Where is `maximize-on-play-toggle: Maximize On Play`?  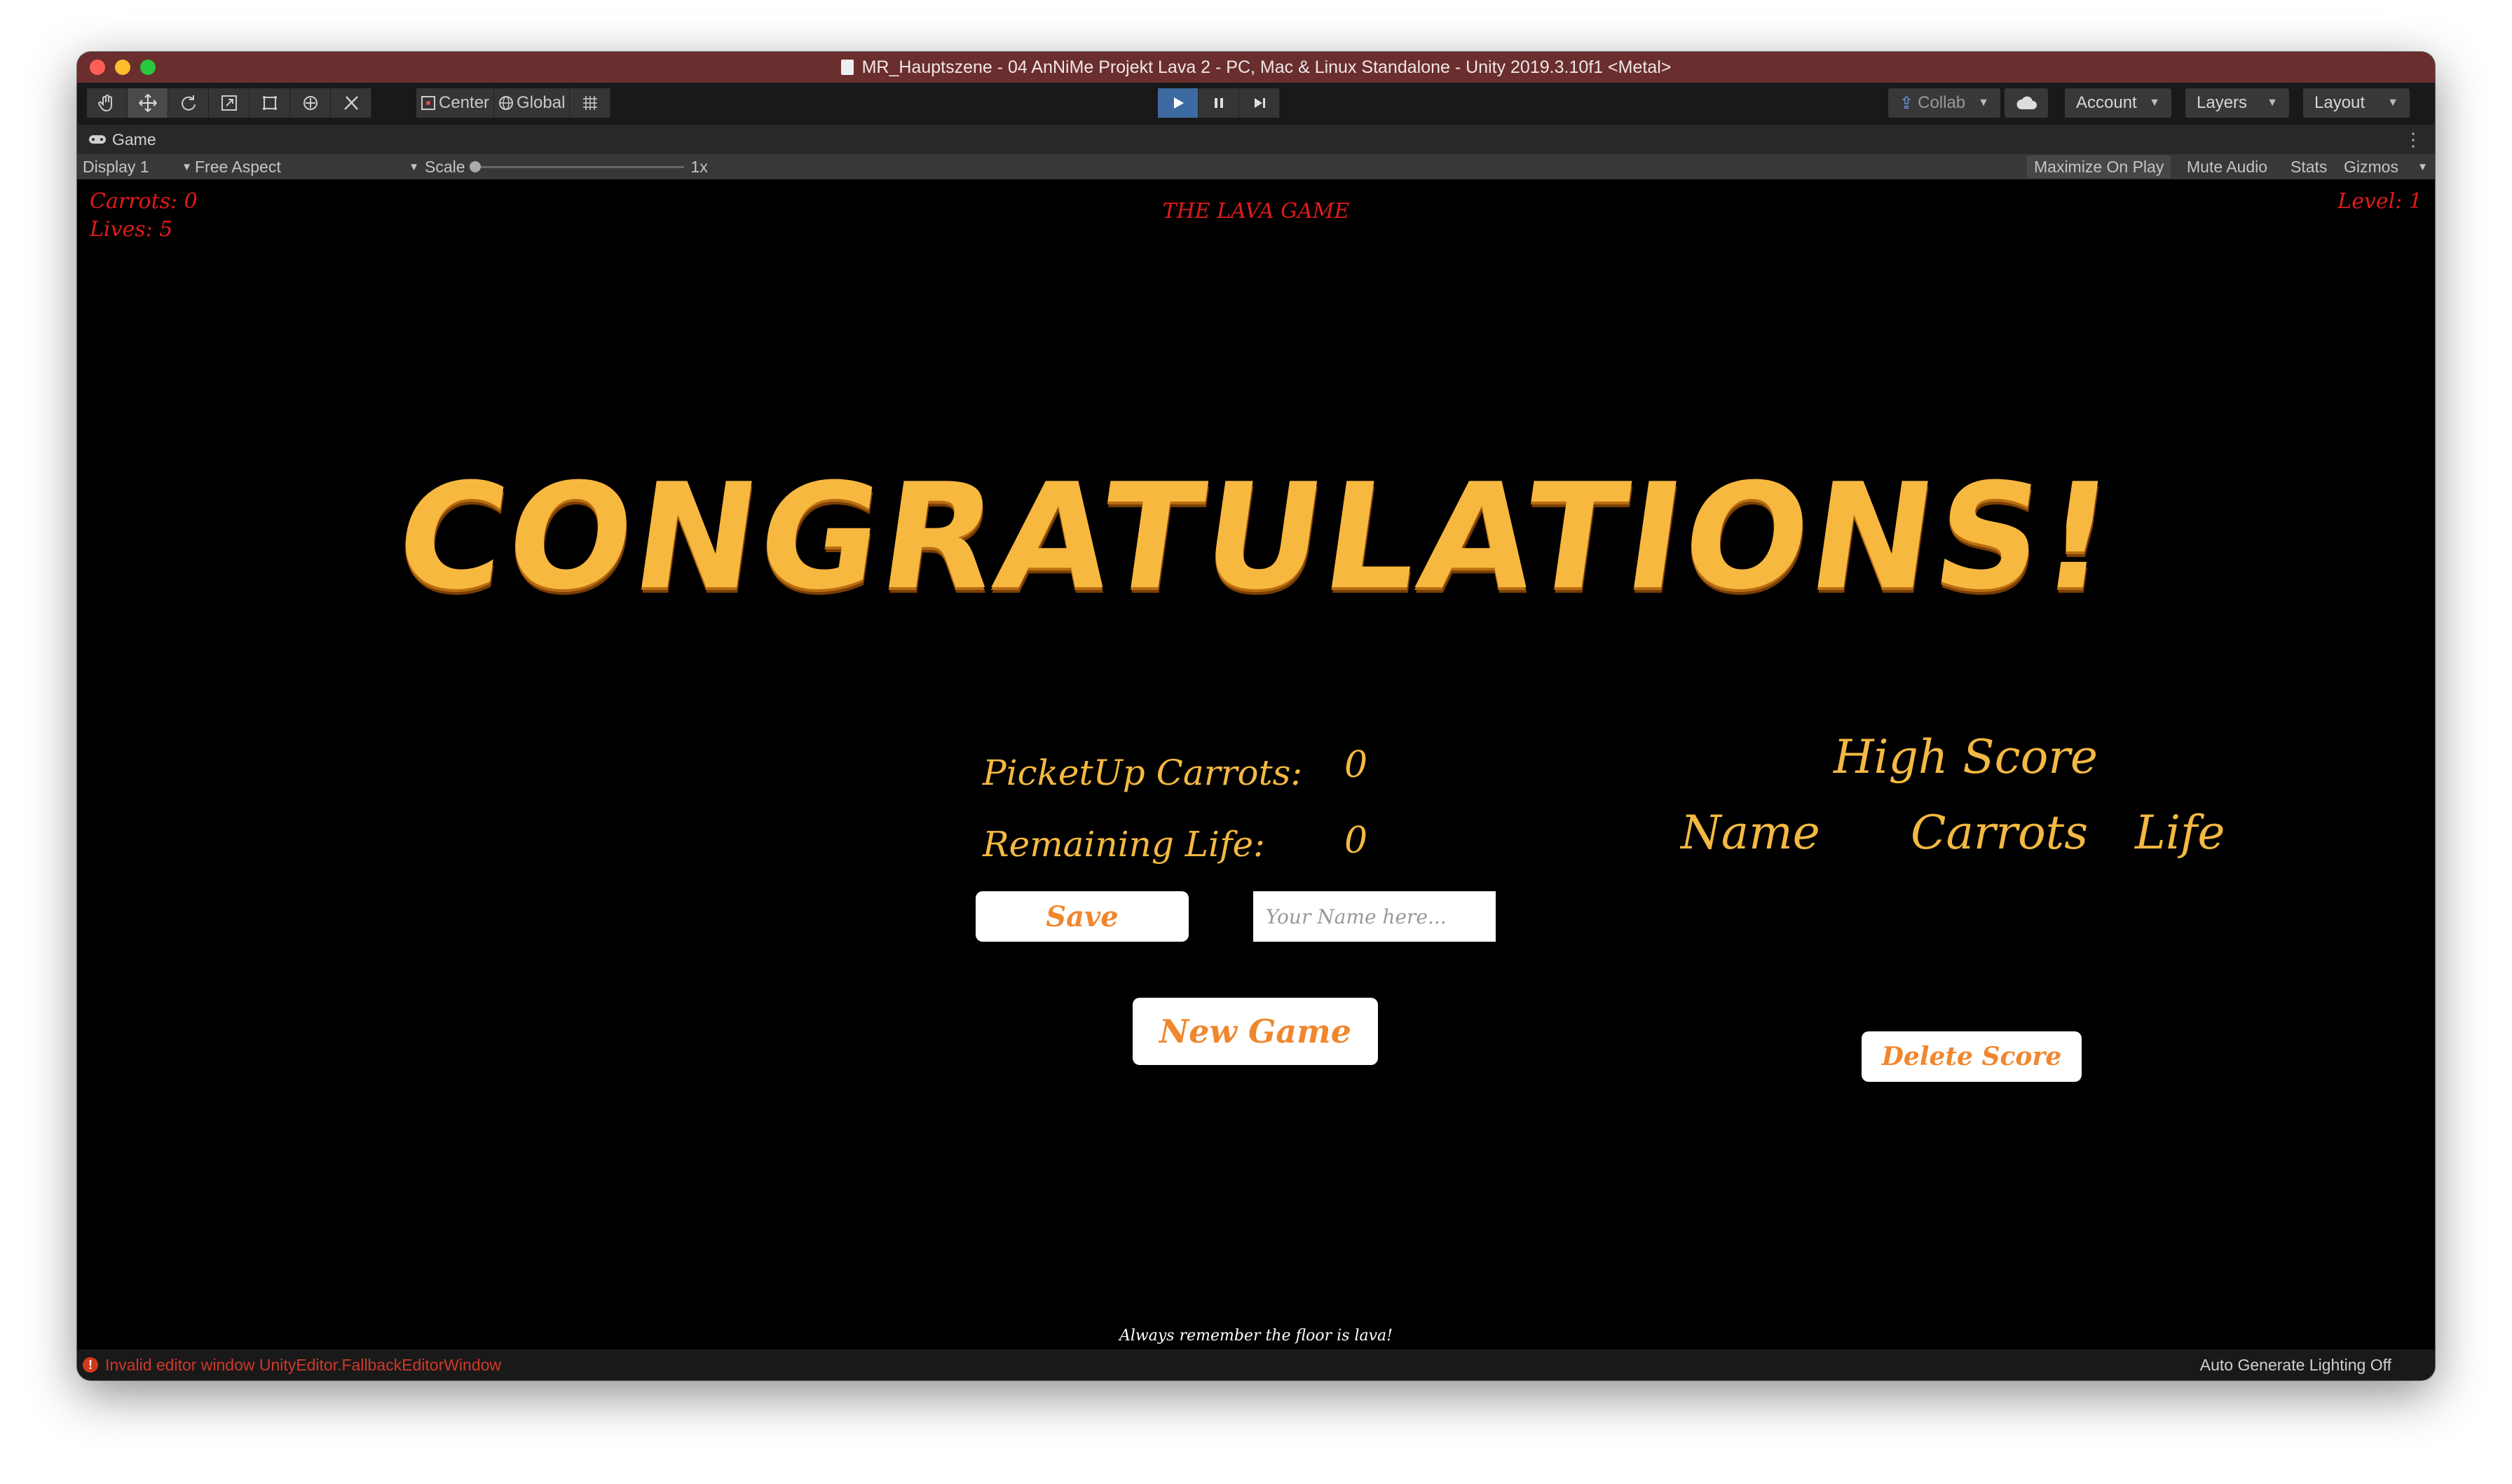
maximize-on-play-toggle: Maximize On Play is located at coordinates (2099, 167).